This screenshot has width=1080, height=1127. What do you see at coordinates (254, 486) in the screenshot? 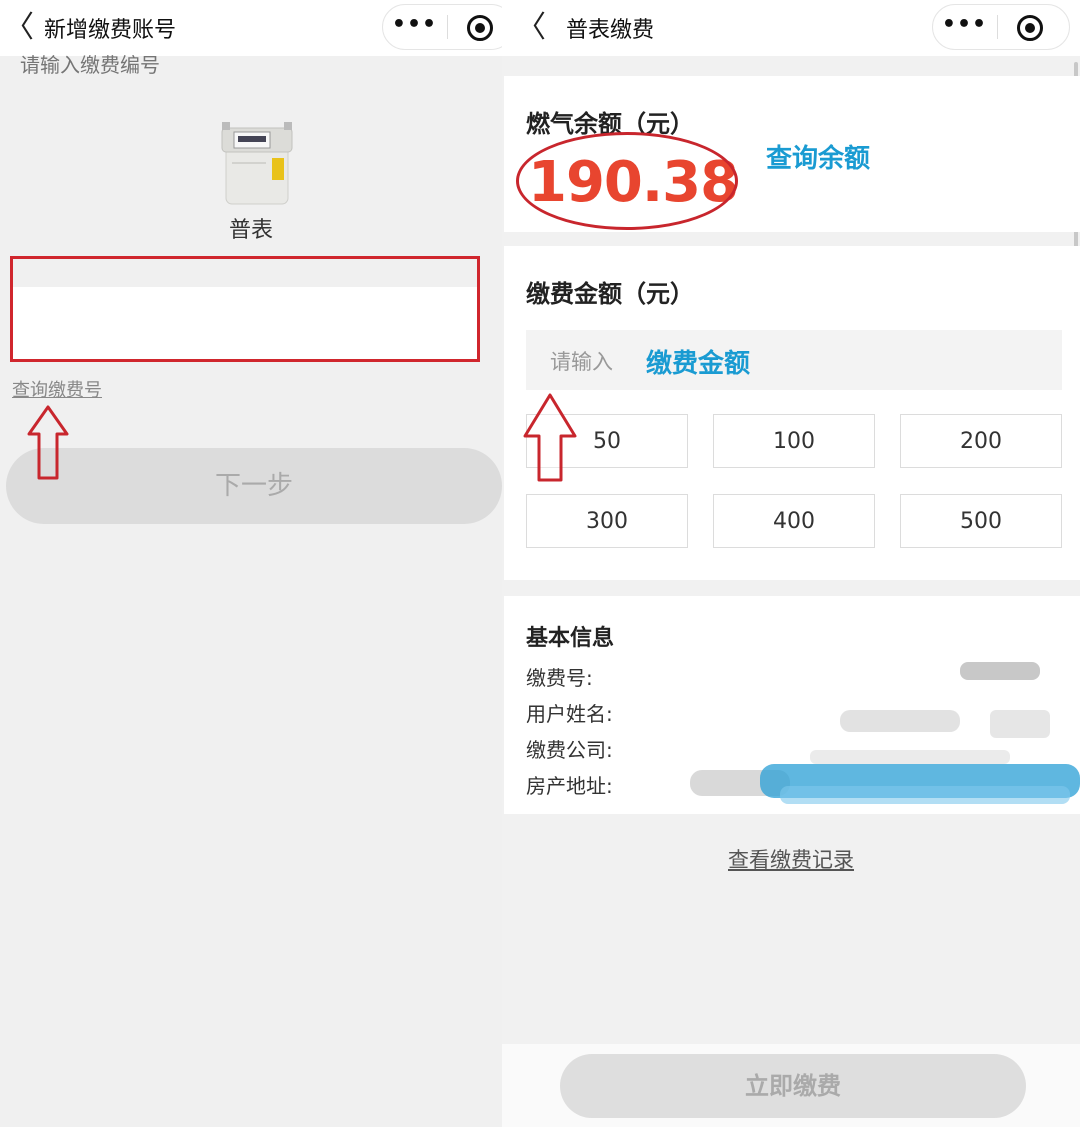
I see `next-step-button: 下一步` at bounding box center [254, 486].